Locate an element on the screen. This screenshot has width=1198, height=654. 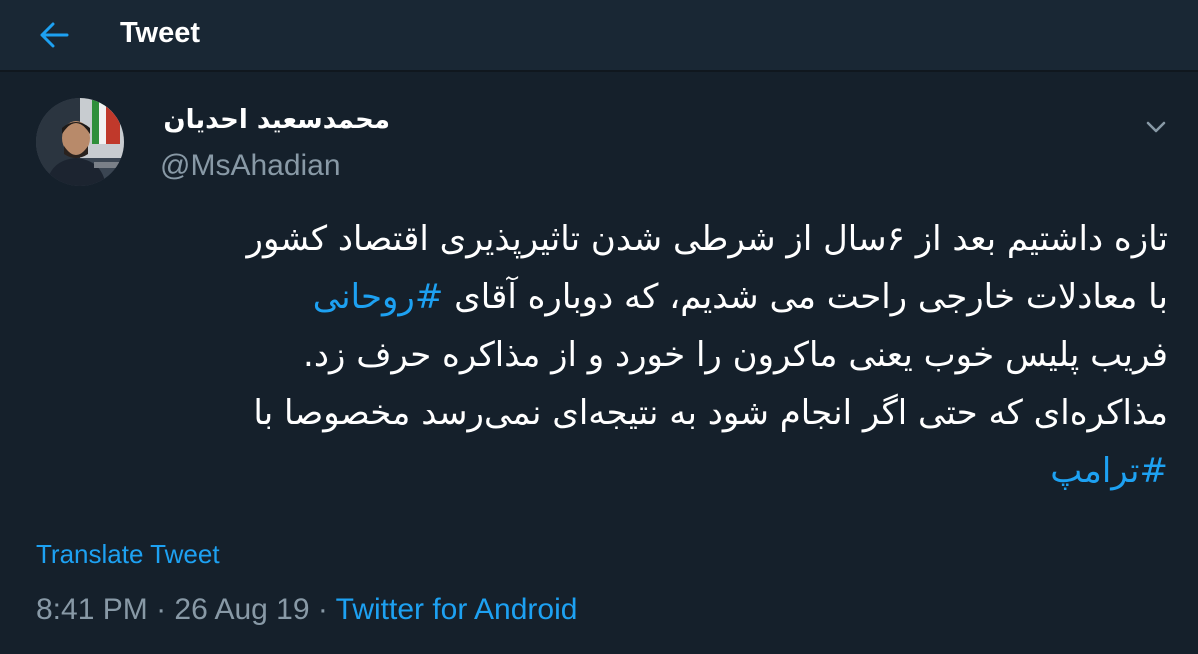
more-options-button is located at coordinates (1156, 127).